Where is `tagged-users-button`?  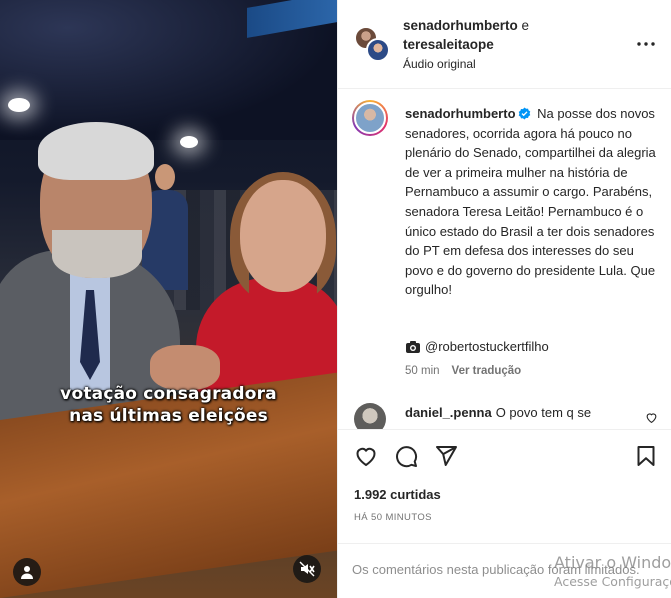 tagged-users-button is located at coordinates (27, 572).